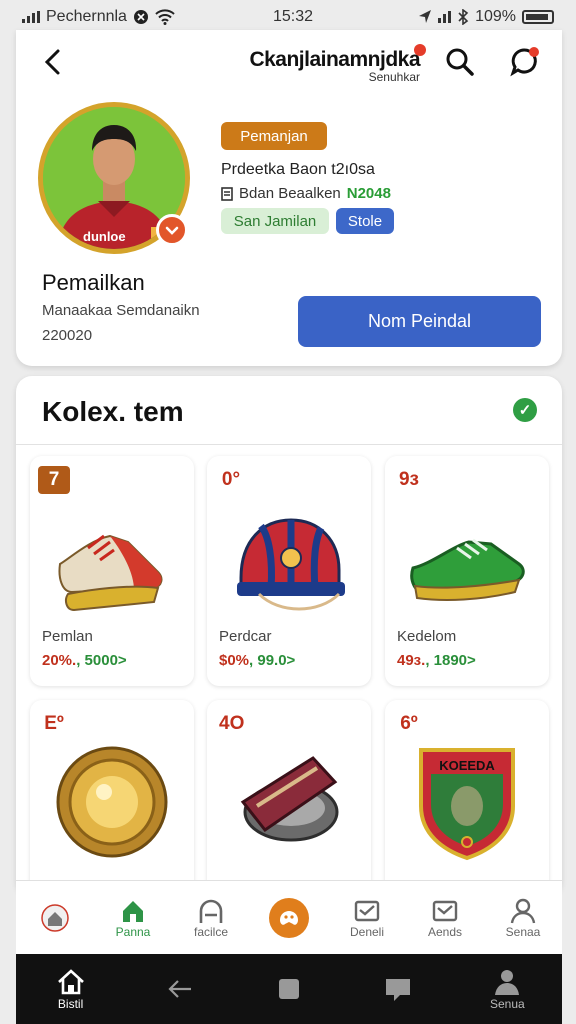  I want to click on chevron-down-icon, so click(172, 230).